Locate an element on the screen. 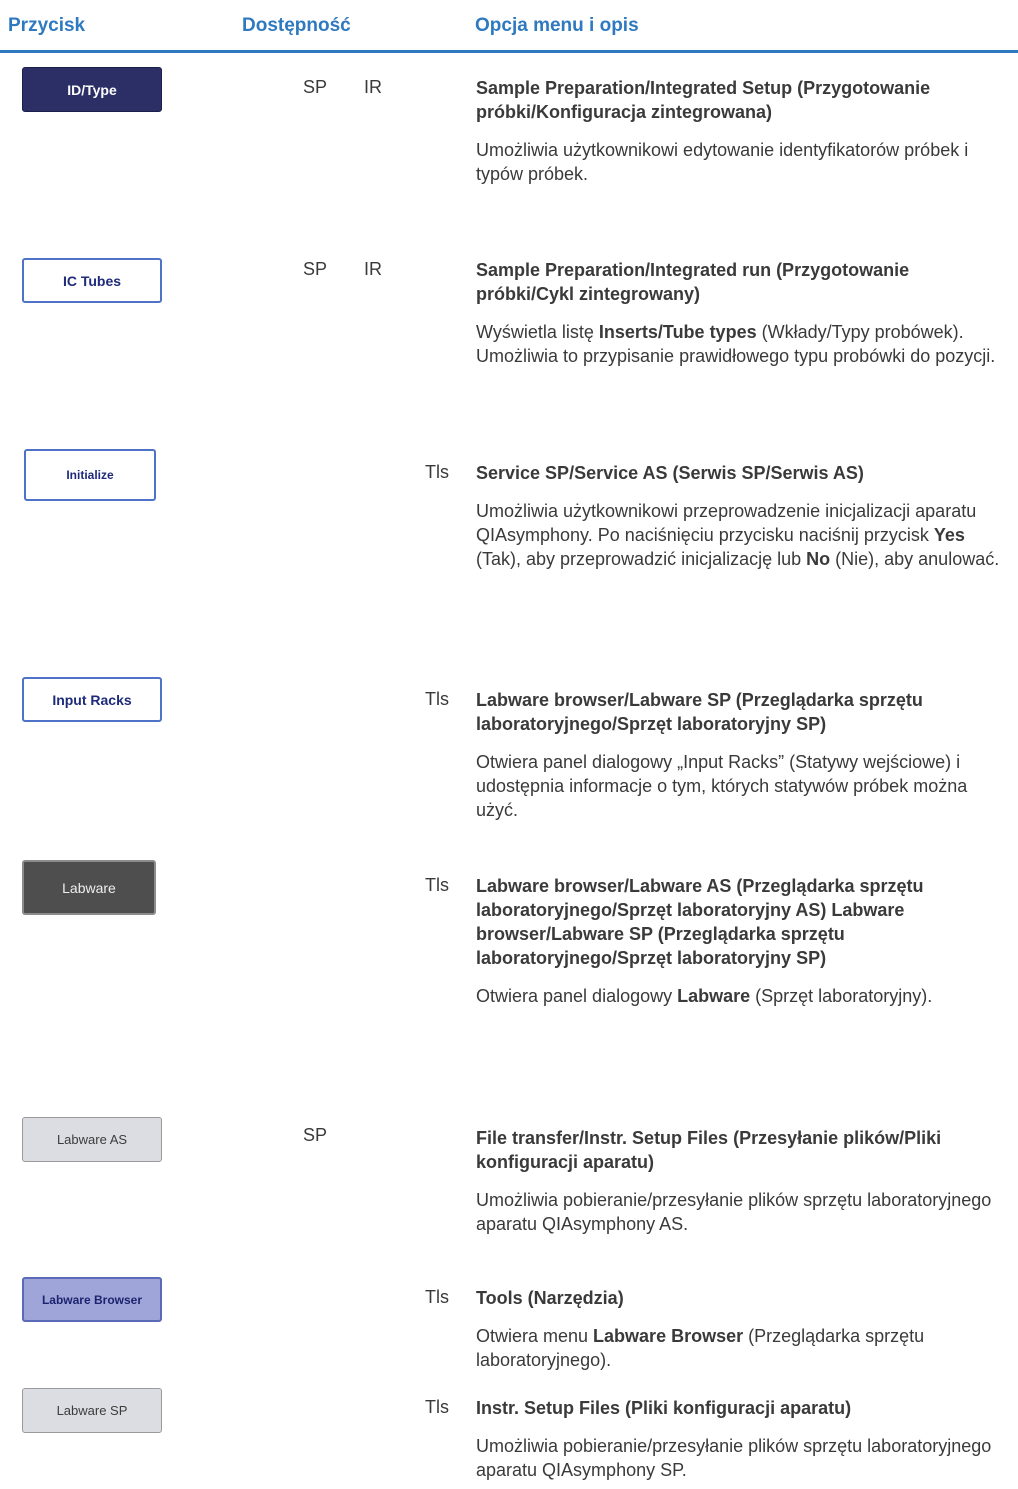 This screenshot has height=1489, width=1018. header-divider is located at coordinates (509, 51).